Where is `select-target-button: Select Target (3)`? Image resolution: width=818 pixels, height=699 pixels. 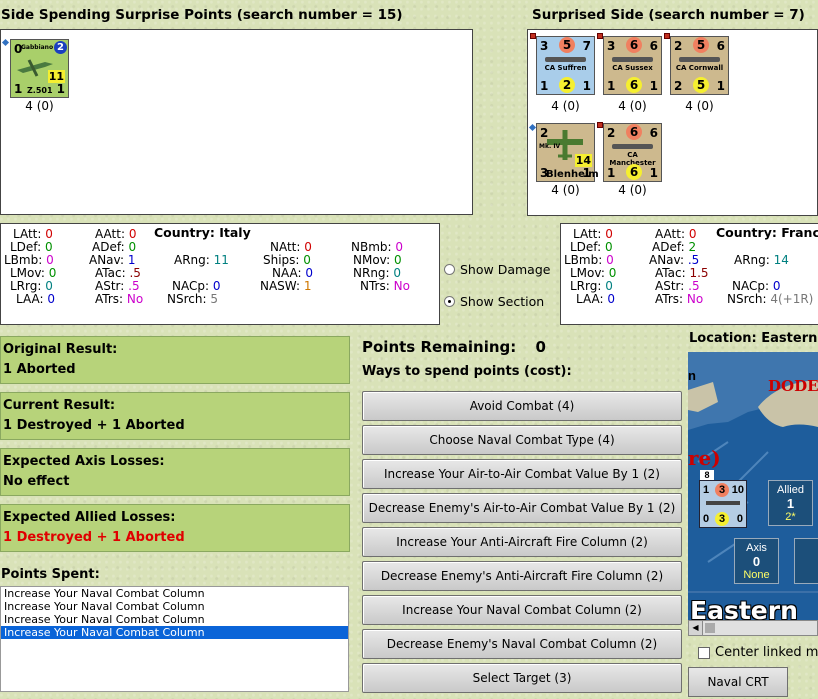
select-target-button: Select Target (3) is located at coordinates (522, 678).